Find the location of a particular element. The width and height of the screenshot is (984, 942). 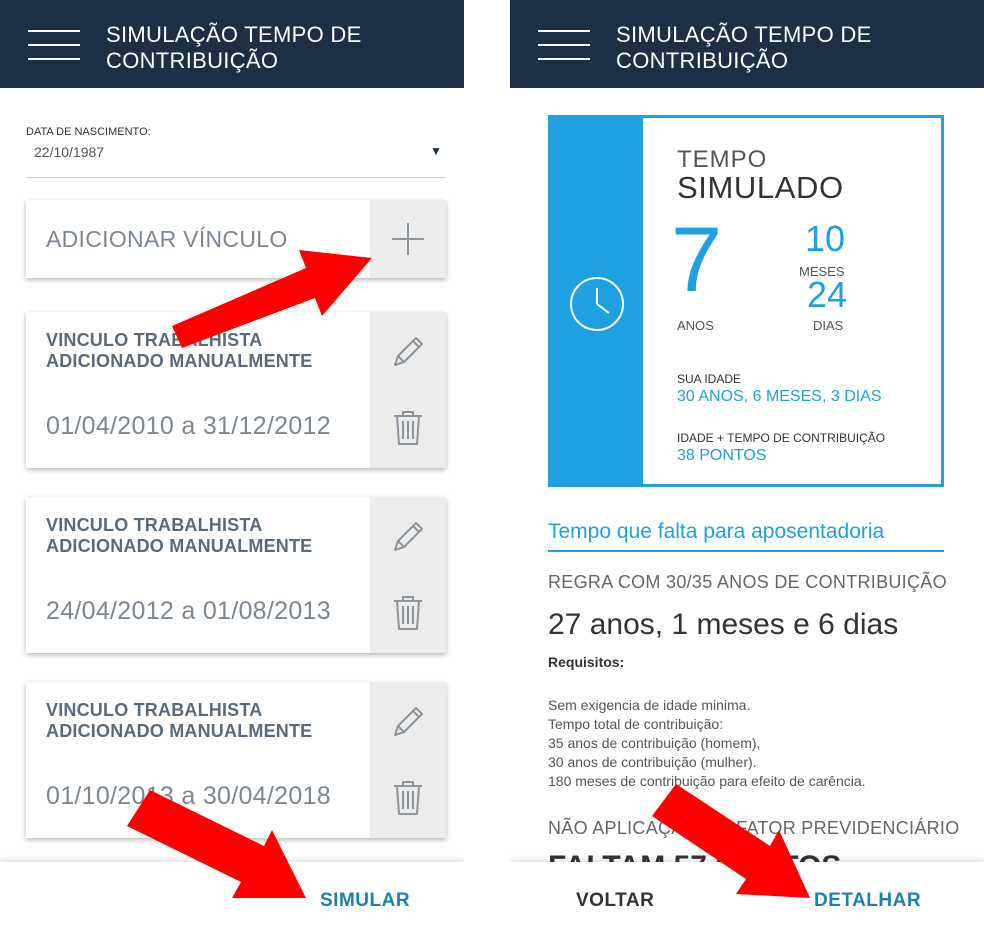

plus-icon is located at coordinates (408, 239).